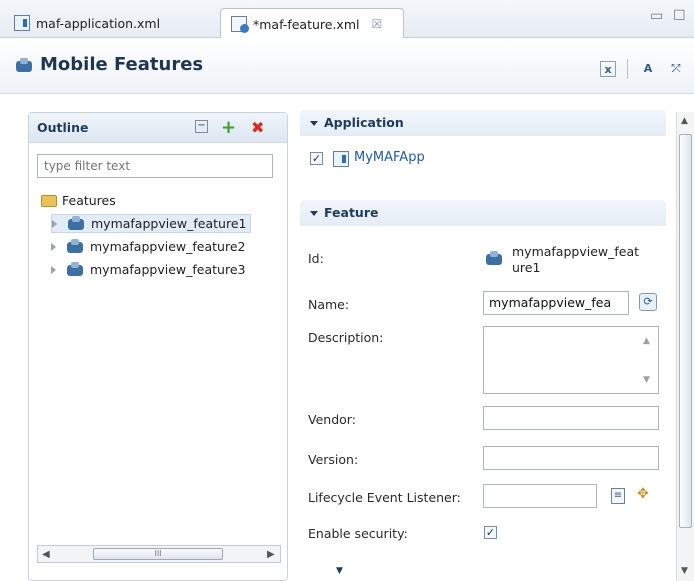 This screenshot has width=694, height=581. I want to click on pin-icon: ⤱, so click(676, 69).